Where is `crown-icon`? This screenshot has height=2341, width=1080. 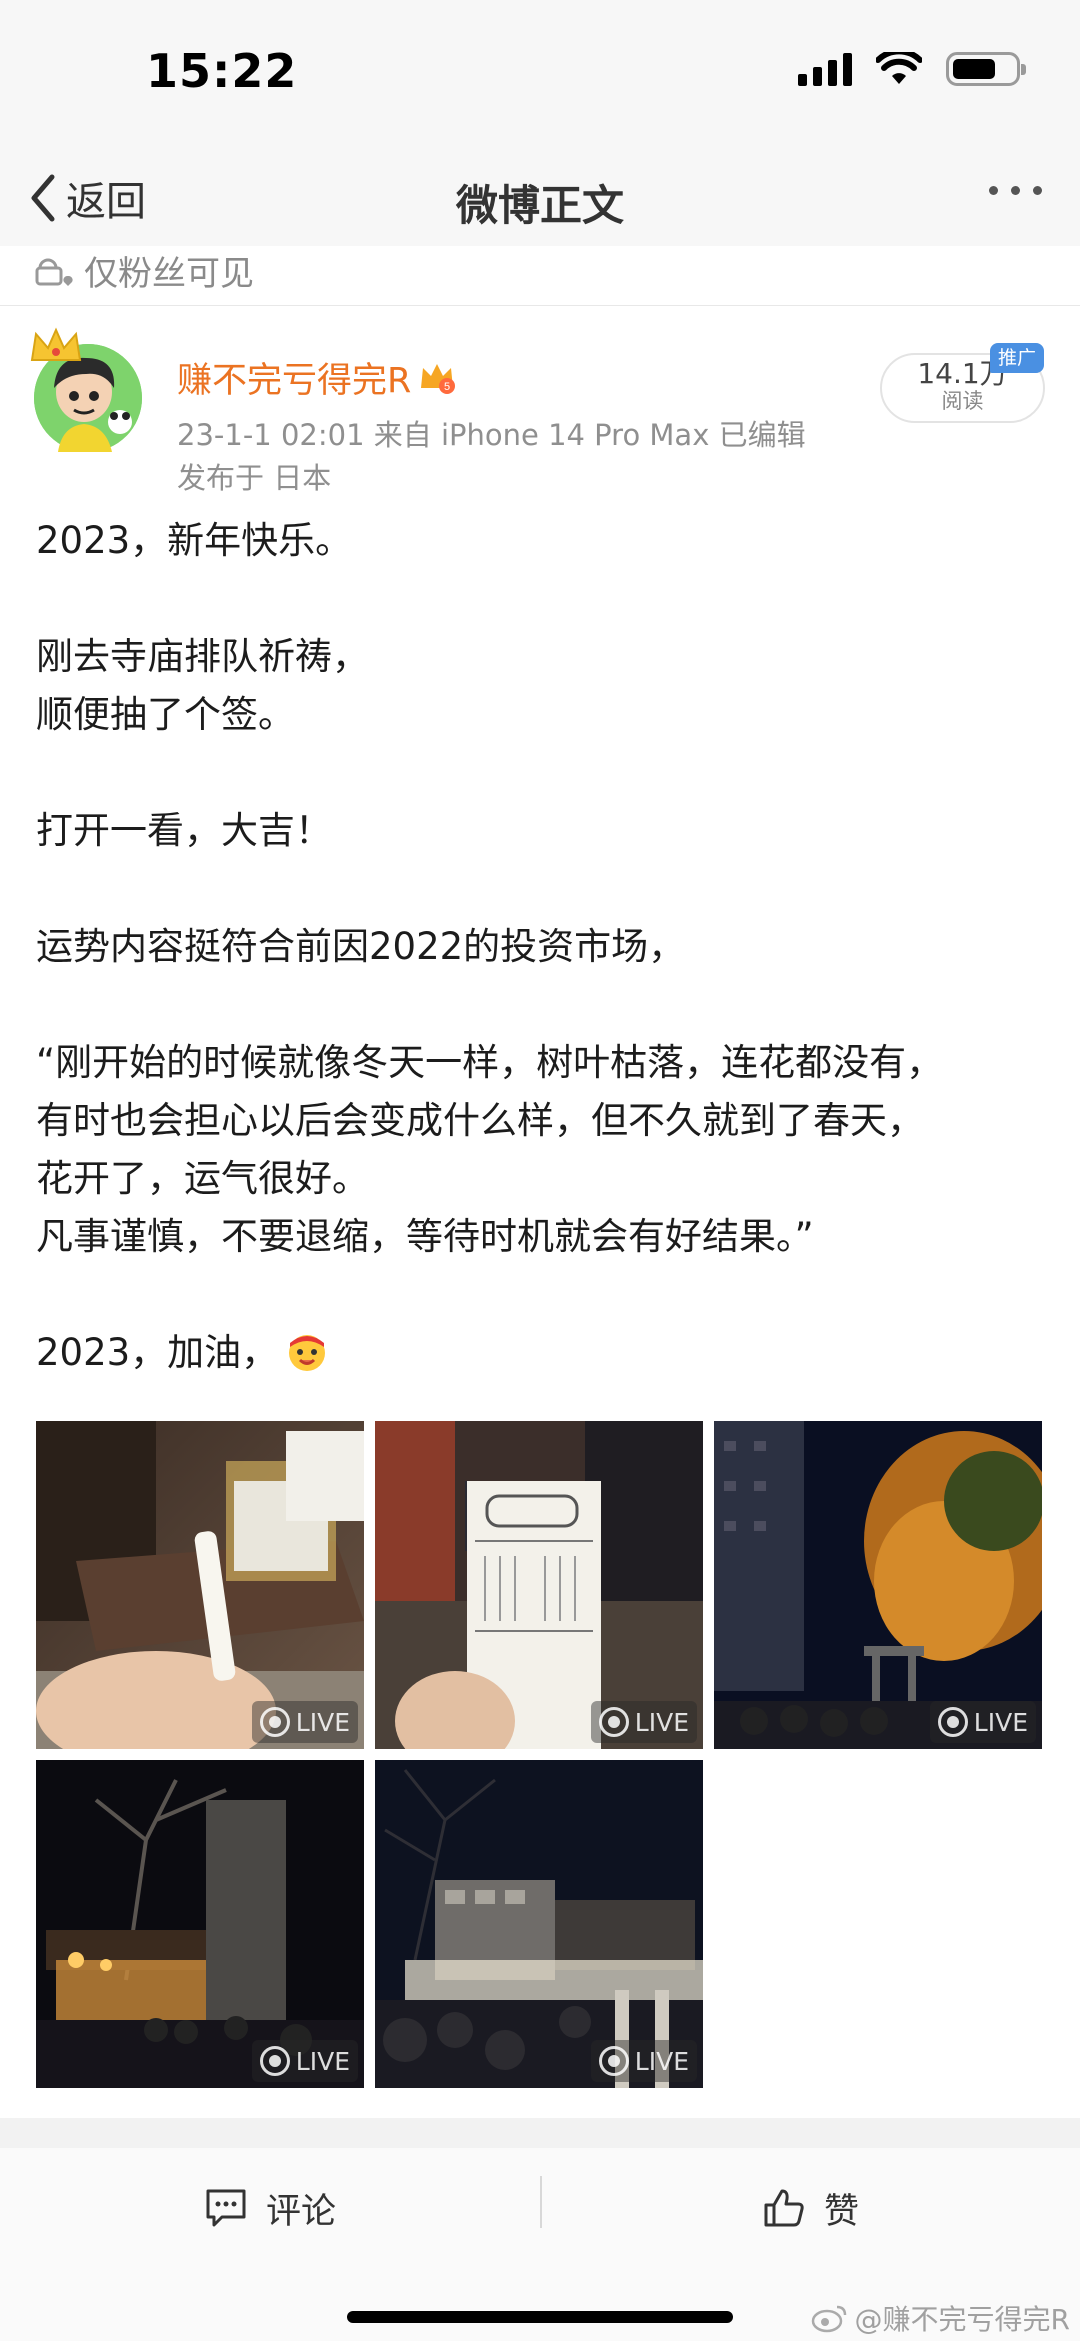 crown-icon is located at coordinates (56, 344).